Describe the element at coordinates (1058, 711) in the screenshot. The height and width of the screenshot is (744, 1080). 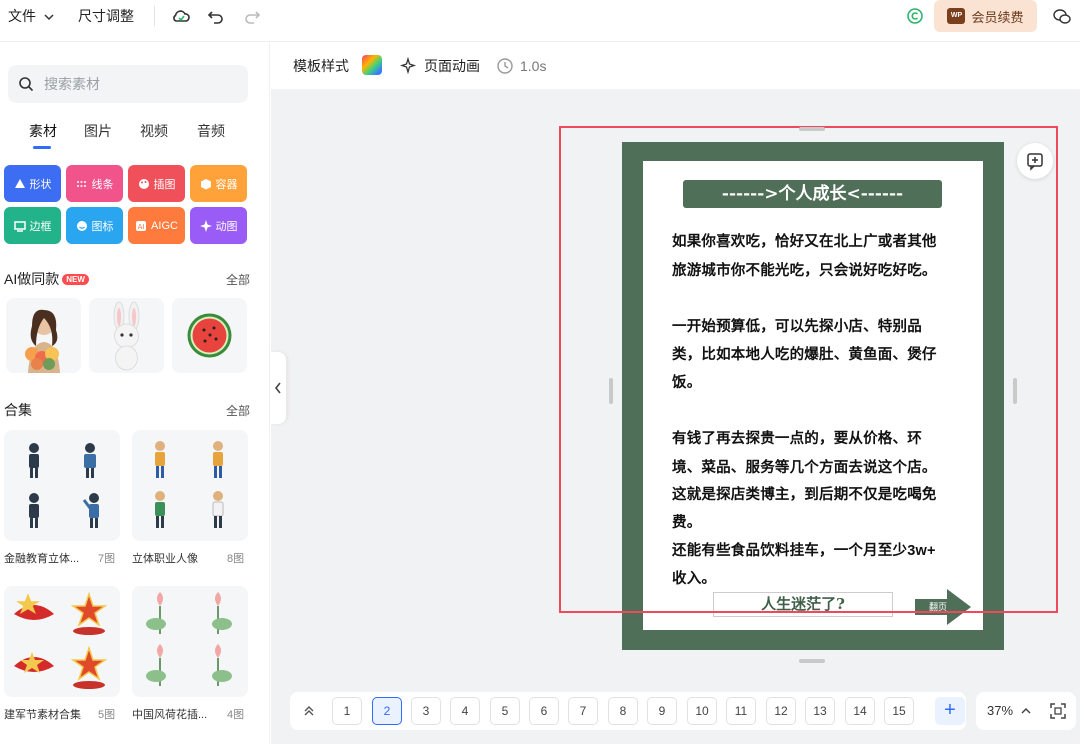
I see `fit-screen-icon` at that location.